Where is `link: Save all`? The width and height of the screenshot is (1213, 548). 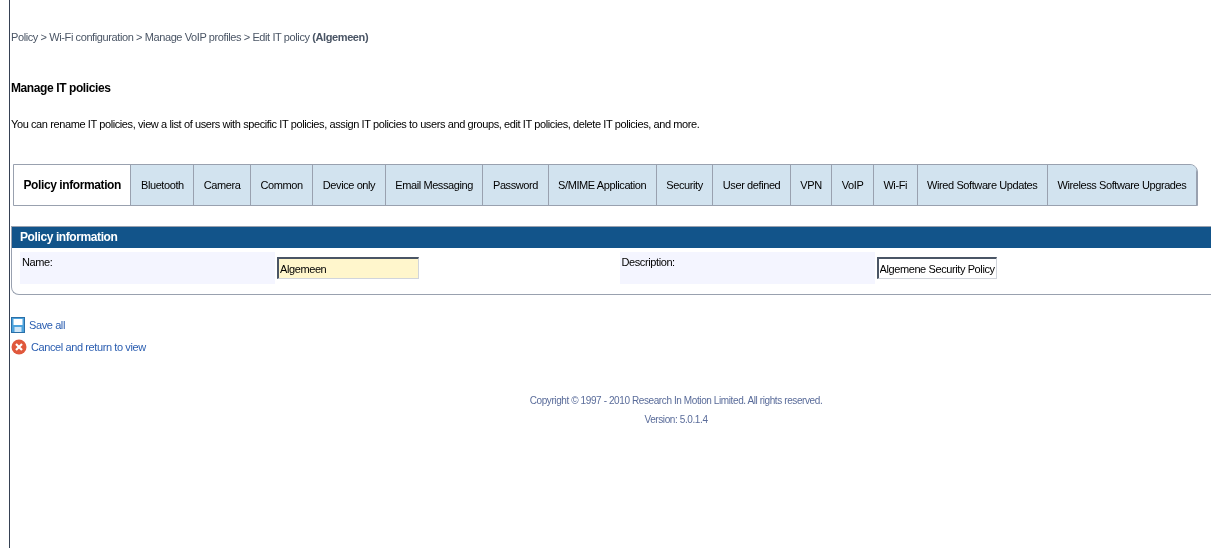
link: Save all is located at coordinates (47, 325).